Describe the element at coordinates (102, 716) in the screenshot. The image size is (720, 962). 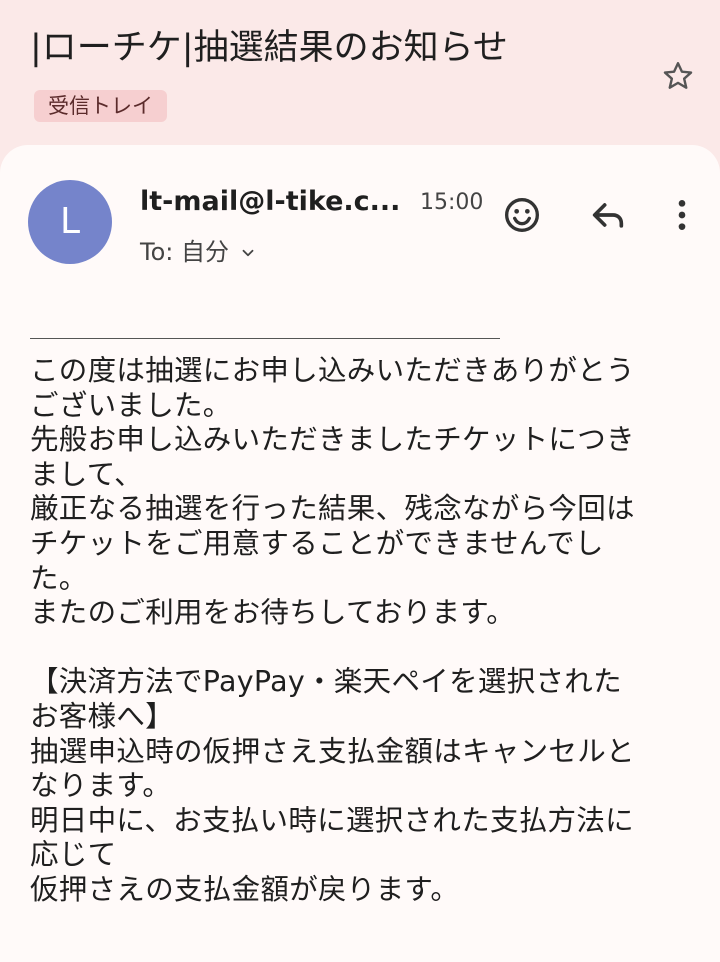
I see `body-line: お客様へ】` at that location.